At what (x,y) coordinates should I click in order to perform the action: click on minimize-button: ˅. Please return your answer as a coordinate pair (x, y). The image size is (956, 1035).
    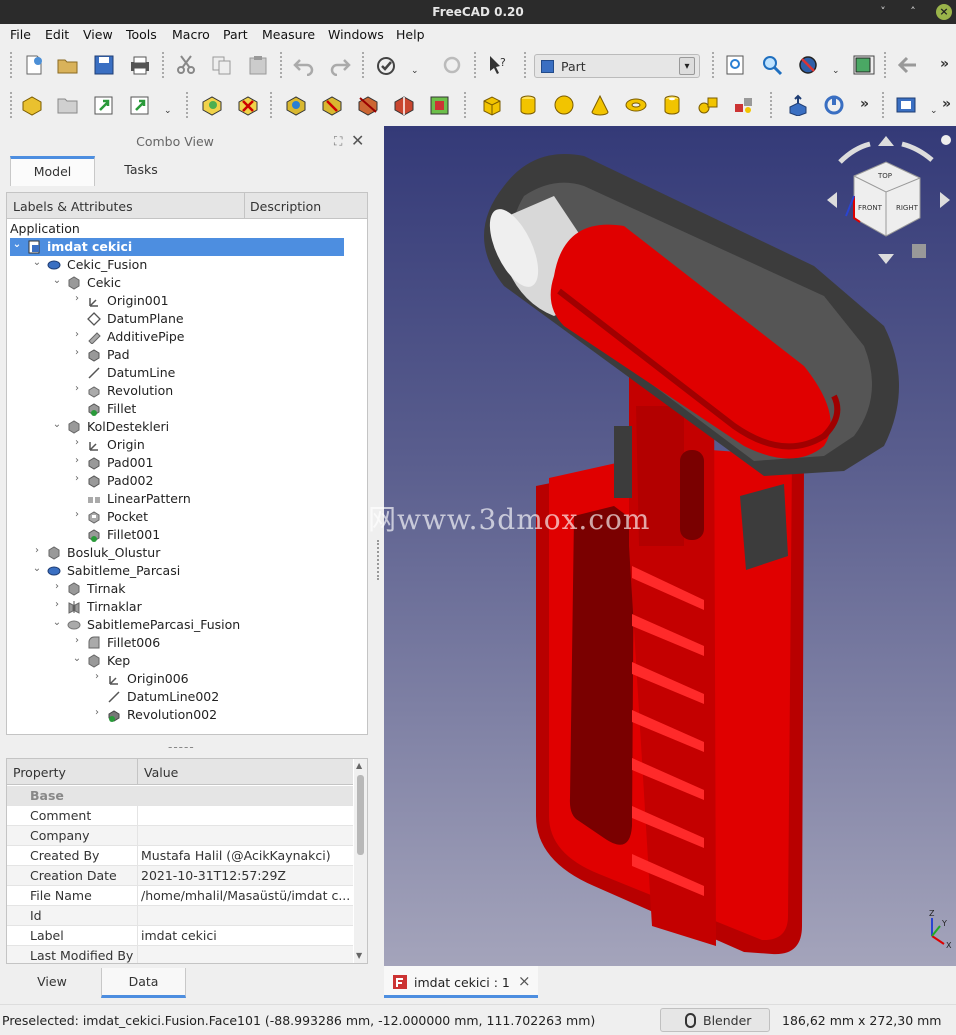
    Looking at the image, I should click on (883, 12).